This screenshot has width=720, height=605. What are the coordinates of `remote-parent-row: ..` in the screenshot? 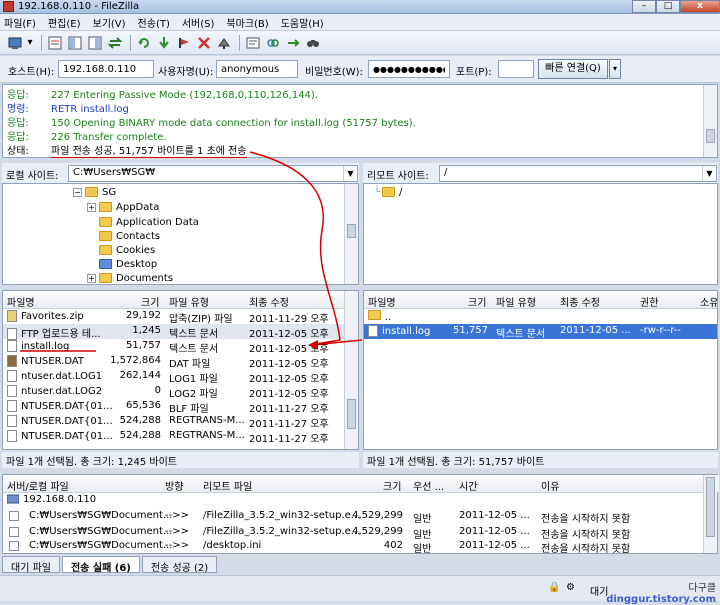 It's located at (540, 316).